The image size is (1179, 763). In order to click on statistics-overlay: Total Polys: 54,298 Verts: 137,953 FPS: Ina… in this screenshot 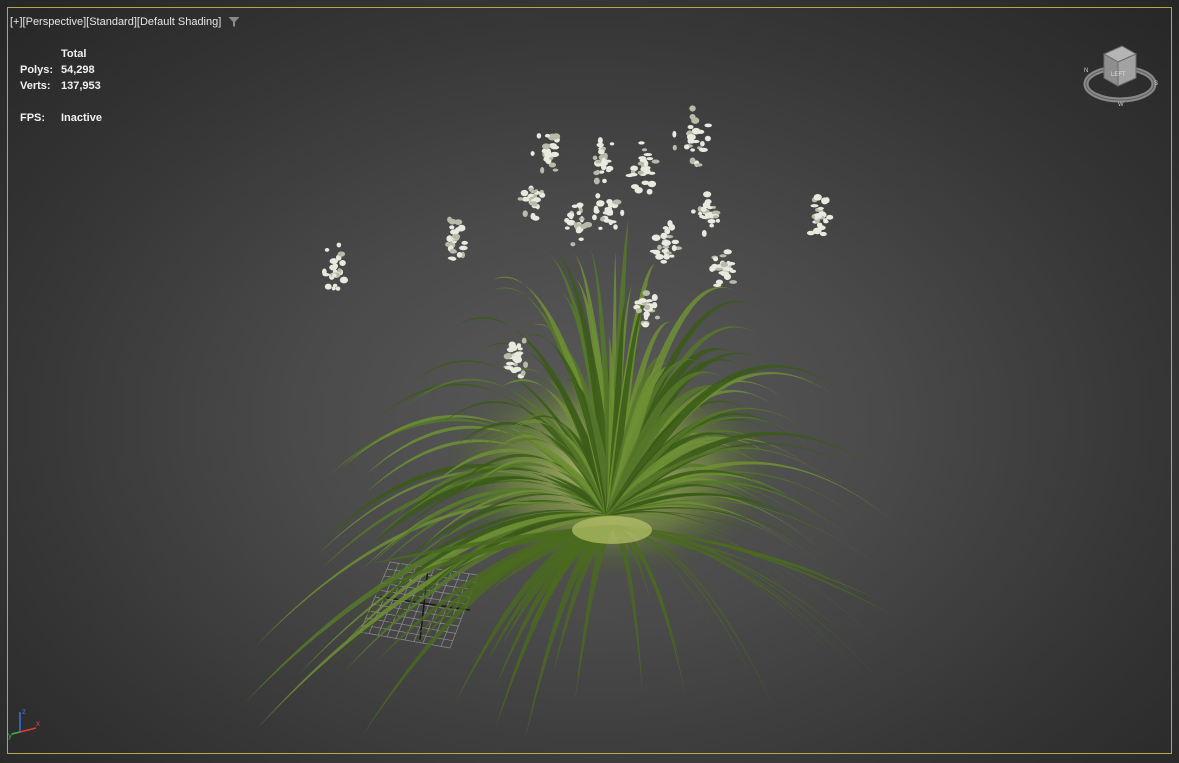, I will do `click(61, 86)`.